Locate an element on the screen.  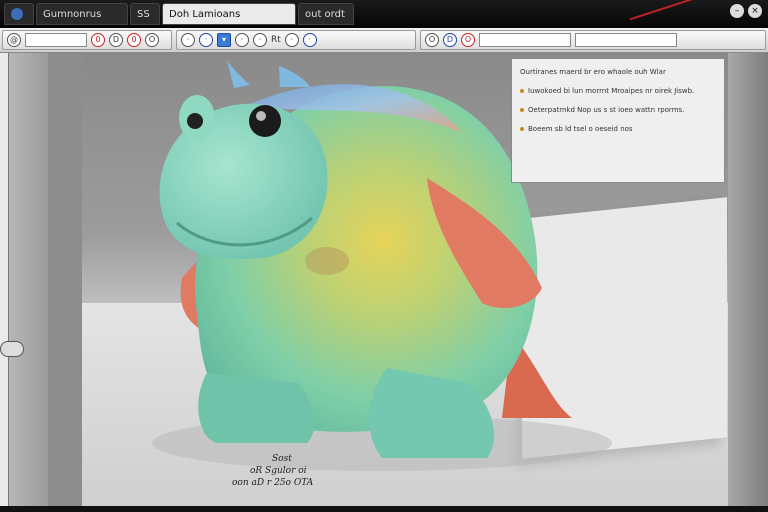
left-strip is located at coordinates (65, 282).